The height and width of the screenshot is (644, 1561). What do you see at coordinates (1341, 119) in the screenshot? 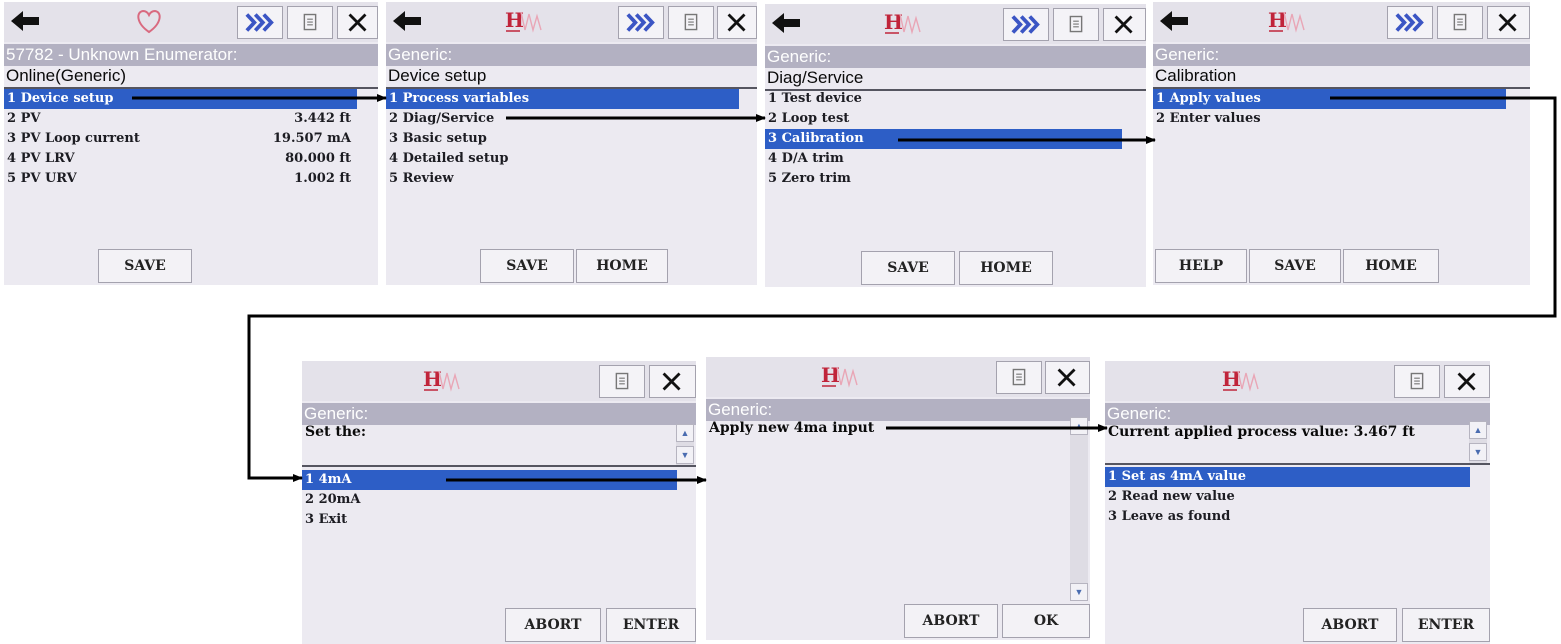
I see `menu-item-enter-values: 2 Enter values` at bounding box center [1341, 119].